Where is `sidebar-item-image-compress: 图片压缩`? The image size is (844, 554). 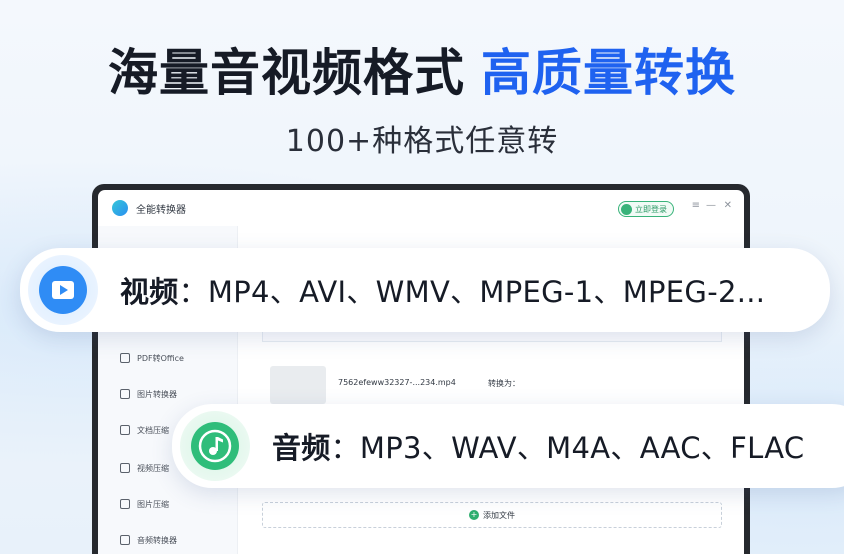 sidebar-item-image-compress: 图片压缩 is located at coordinates (144, 504).